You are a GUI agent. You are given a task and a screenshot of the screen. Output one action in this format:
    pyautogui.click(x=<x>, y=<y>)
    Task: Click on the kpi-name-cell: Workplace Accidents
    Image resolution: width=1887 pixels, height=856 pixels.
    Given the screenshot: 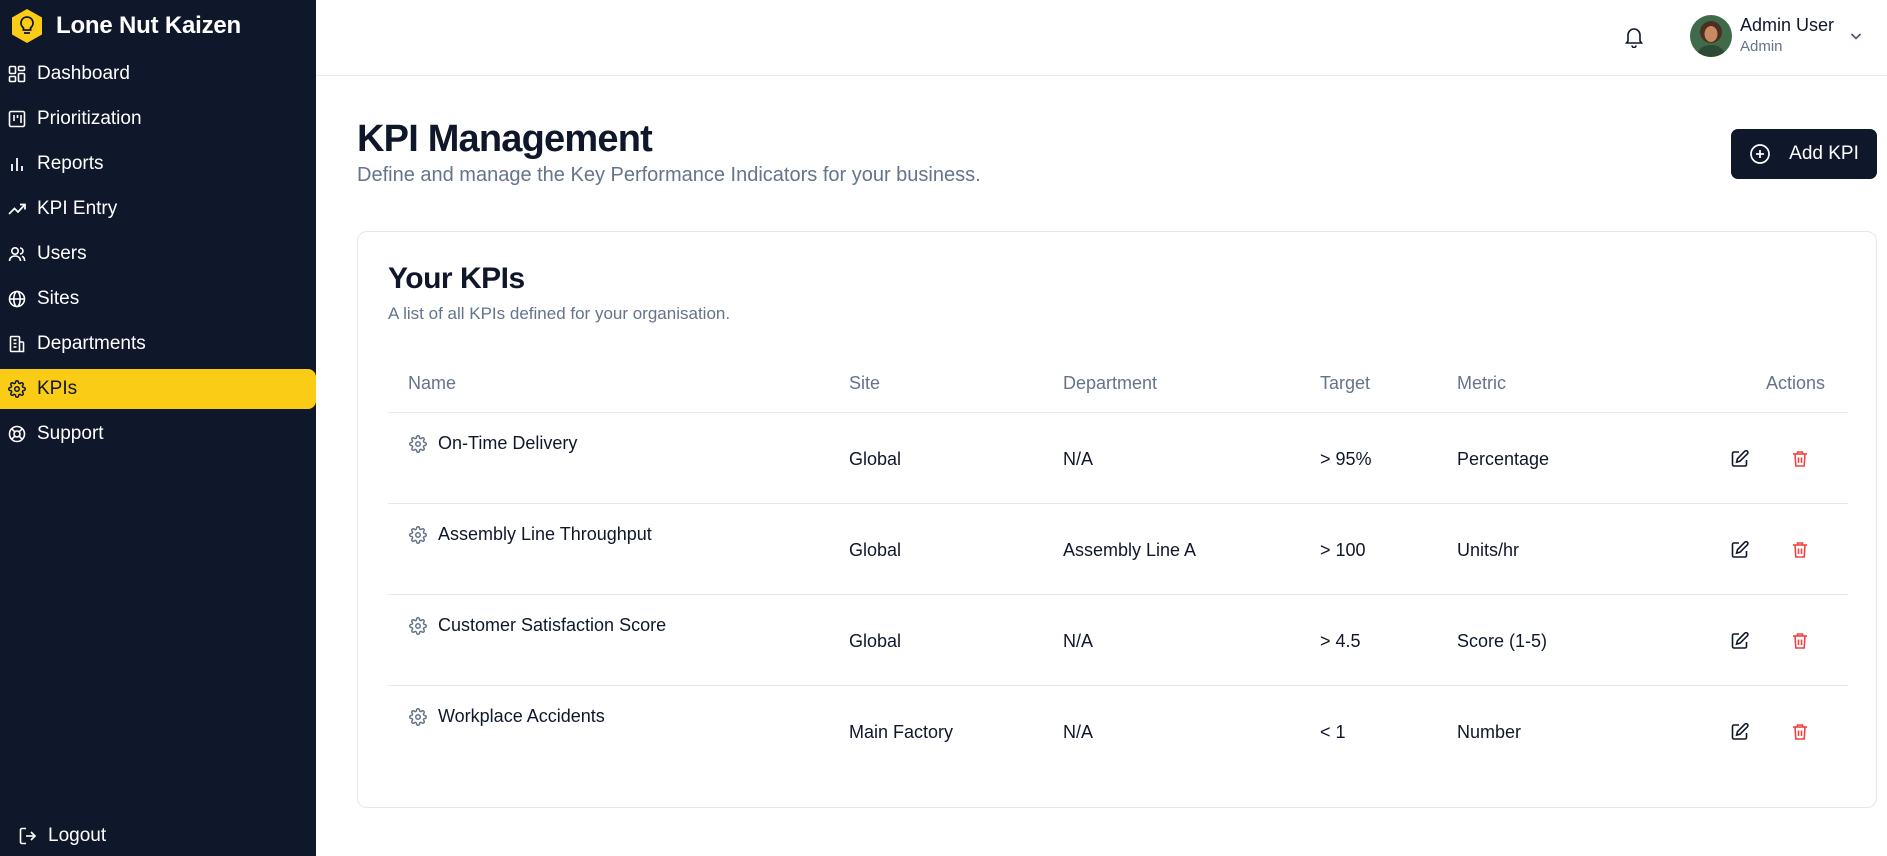 What is the action you would take?
    pyautogui.click(x=506, y=716)
    